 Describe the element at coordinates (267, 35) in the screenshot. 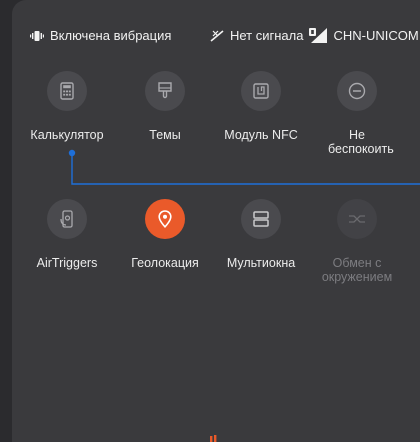

I see `no-signal-text: Нет сигнала` at that location.